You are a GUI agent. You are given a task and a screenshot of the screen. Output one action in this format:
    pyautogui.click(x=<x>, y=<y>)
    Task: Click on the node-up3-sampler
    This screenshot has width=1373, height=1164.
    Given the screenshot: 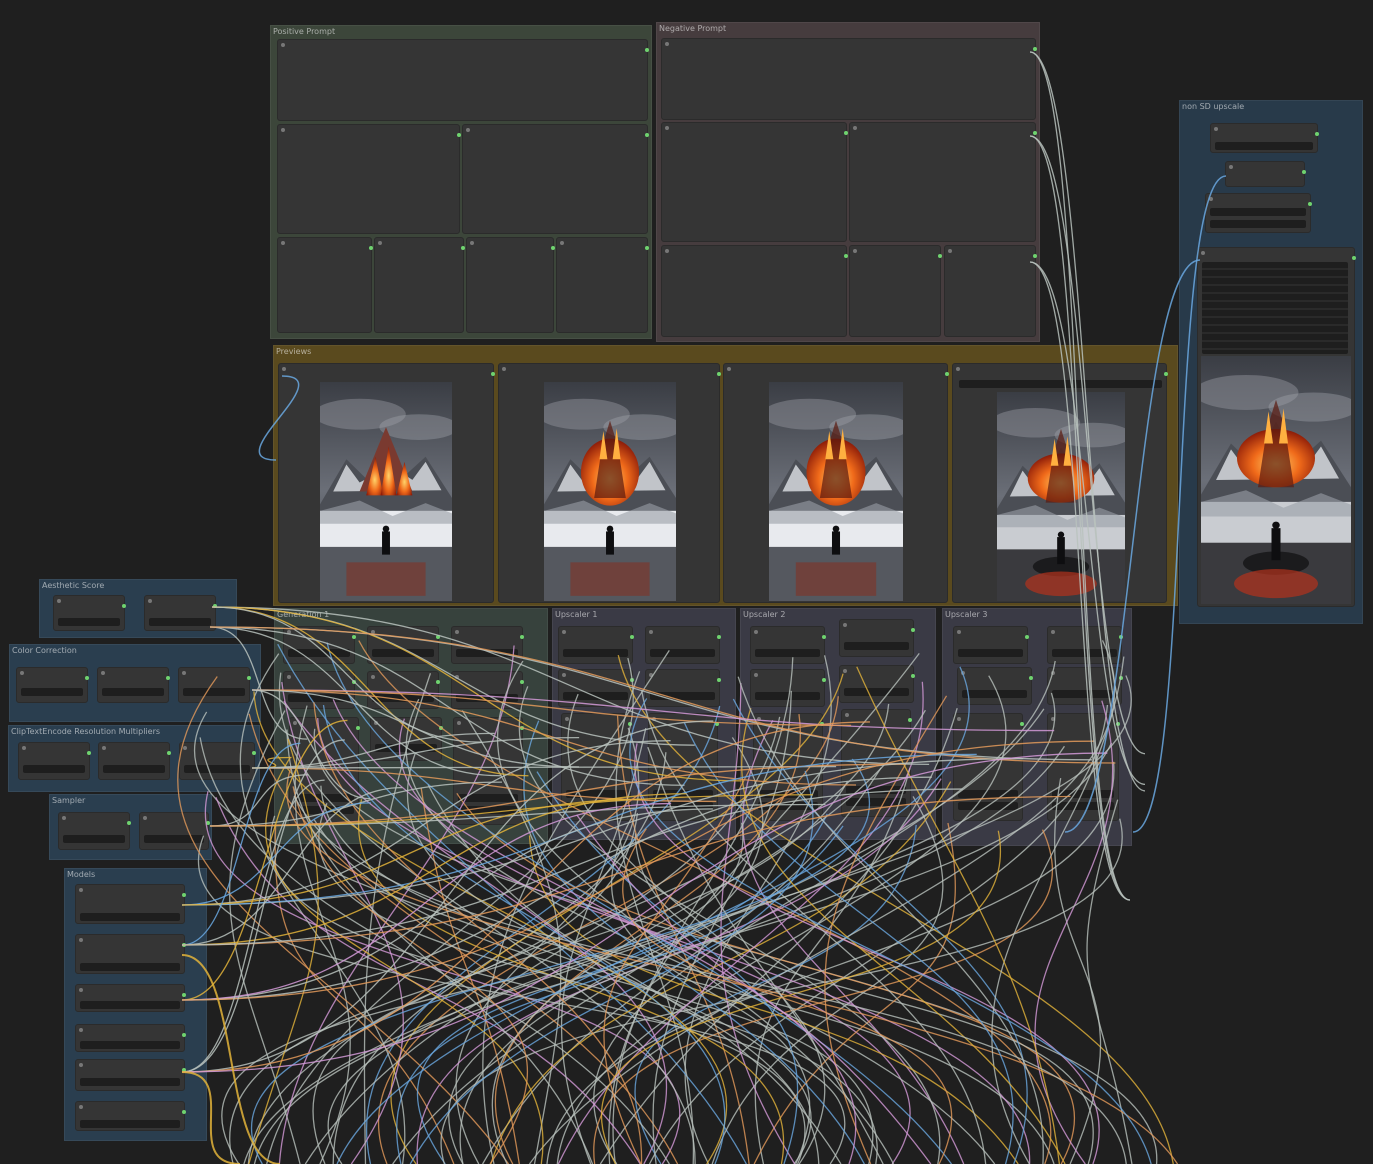 What is the action you would take?
    pyautogui.click(x=988, y=767)
    